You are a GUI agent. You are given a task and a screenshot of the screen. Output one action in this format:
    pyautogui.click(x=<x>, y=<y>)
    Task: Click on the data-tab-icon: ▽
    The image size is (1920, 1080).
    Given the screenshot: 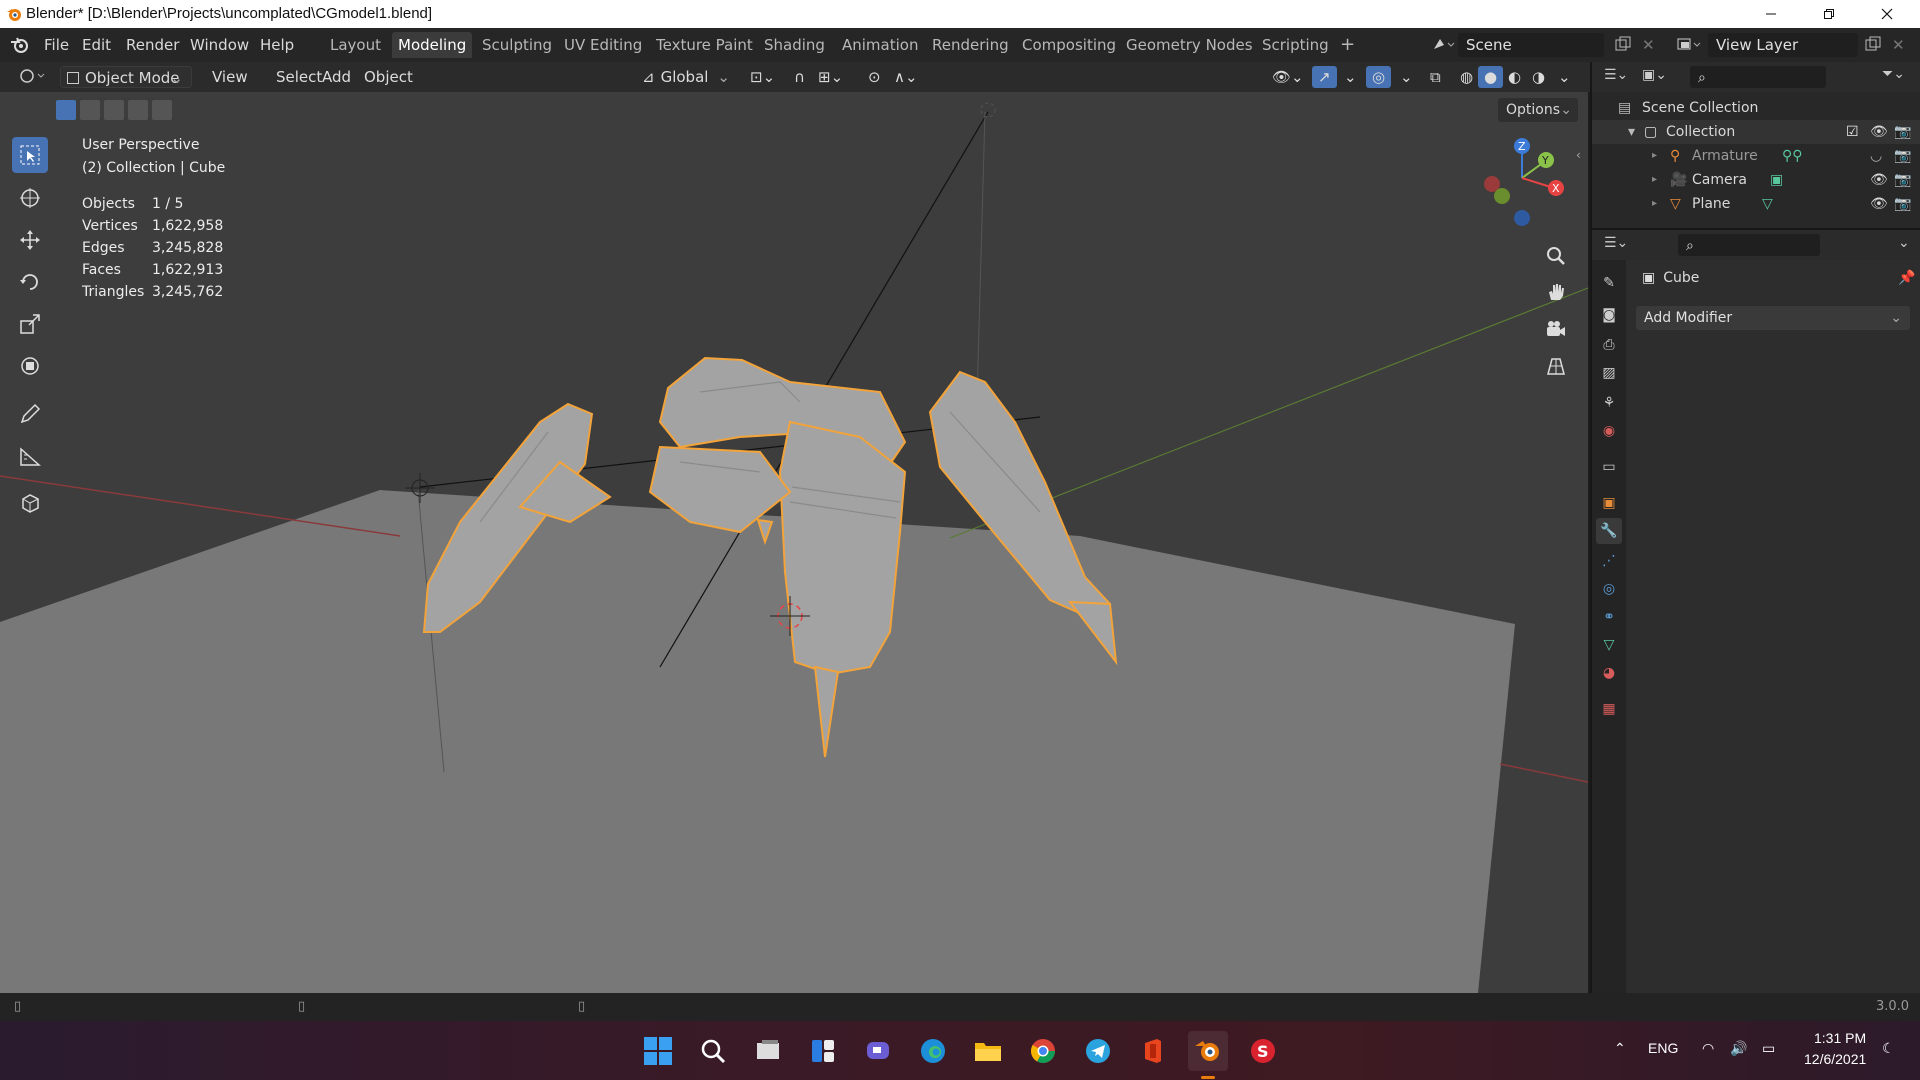 What is the action you would take?
    pyautogui.click(x=1609, y=645)
    